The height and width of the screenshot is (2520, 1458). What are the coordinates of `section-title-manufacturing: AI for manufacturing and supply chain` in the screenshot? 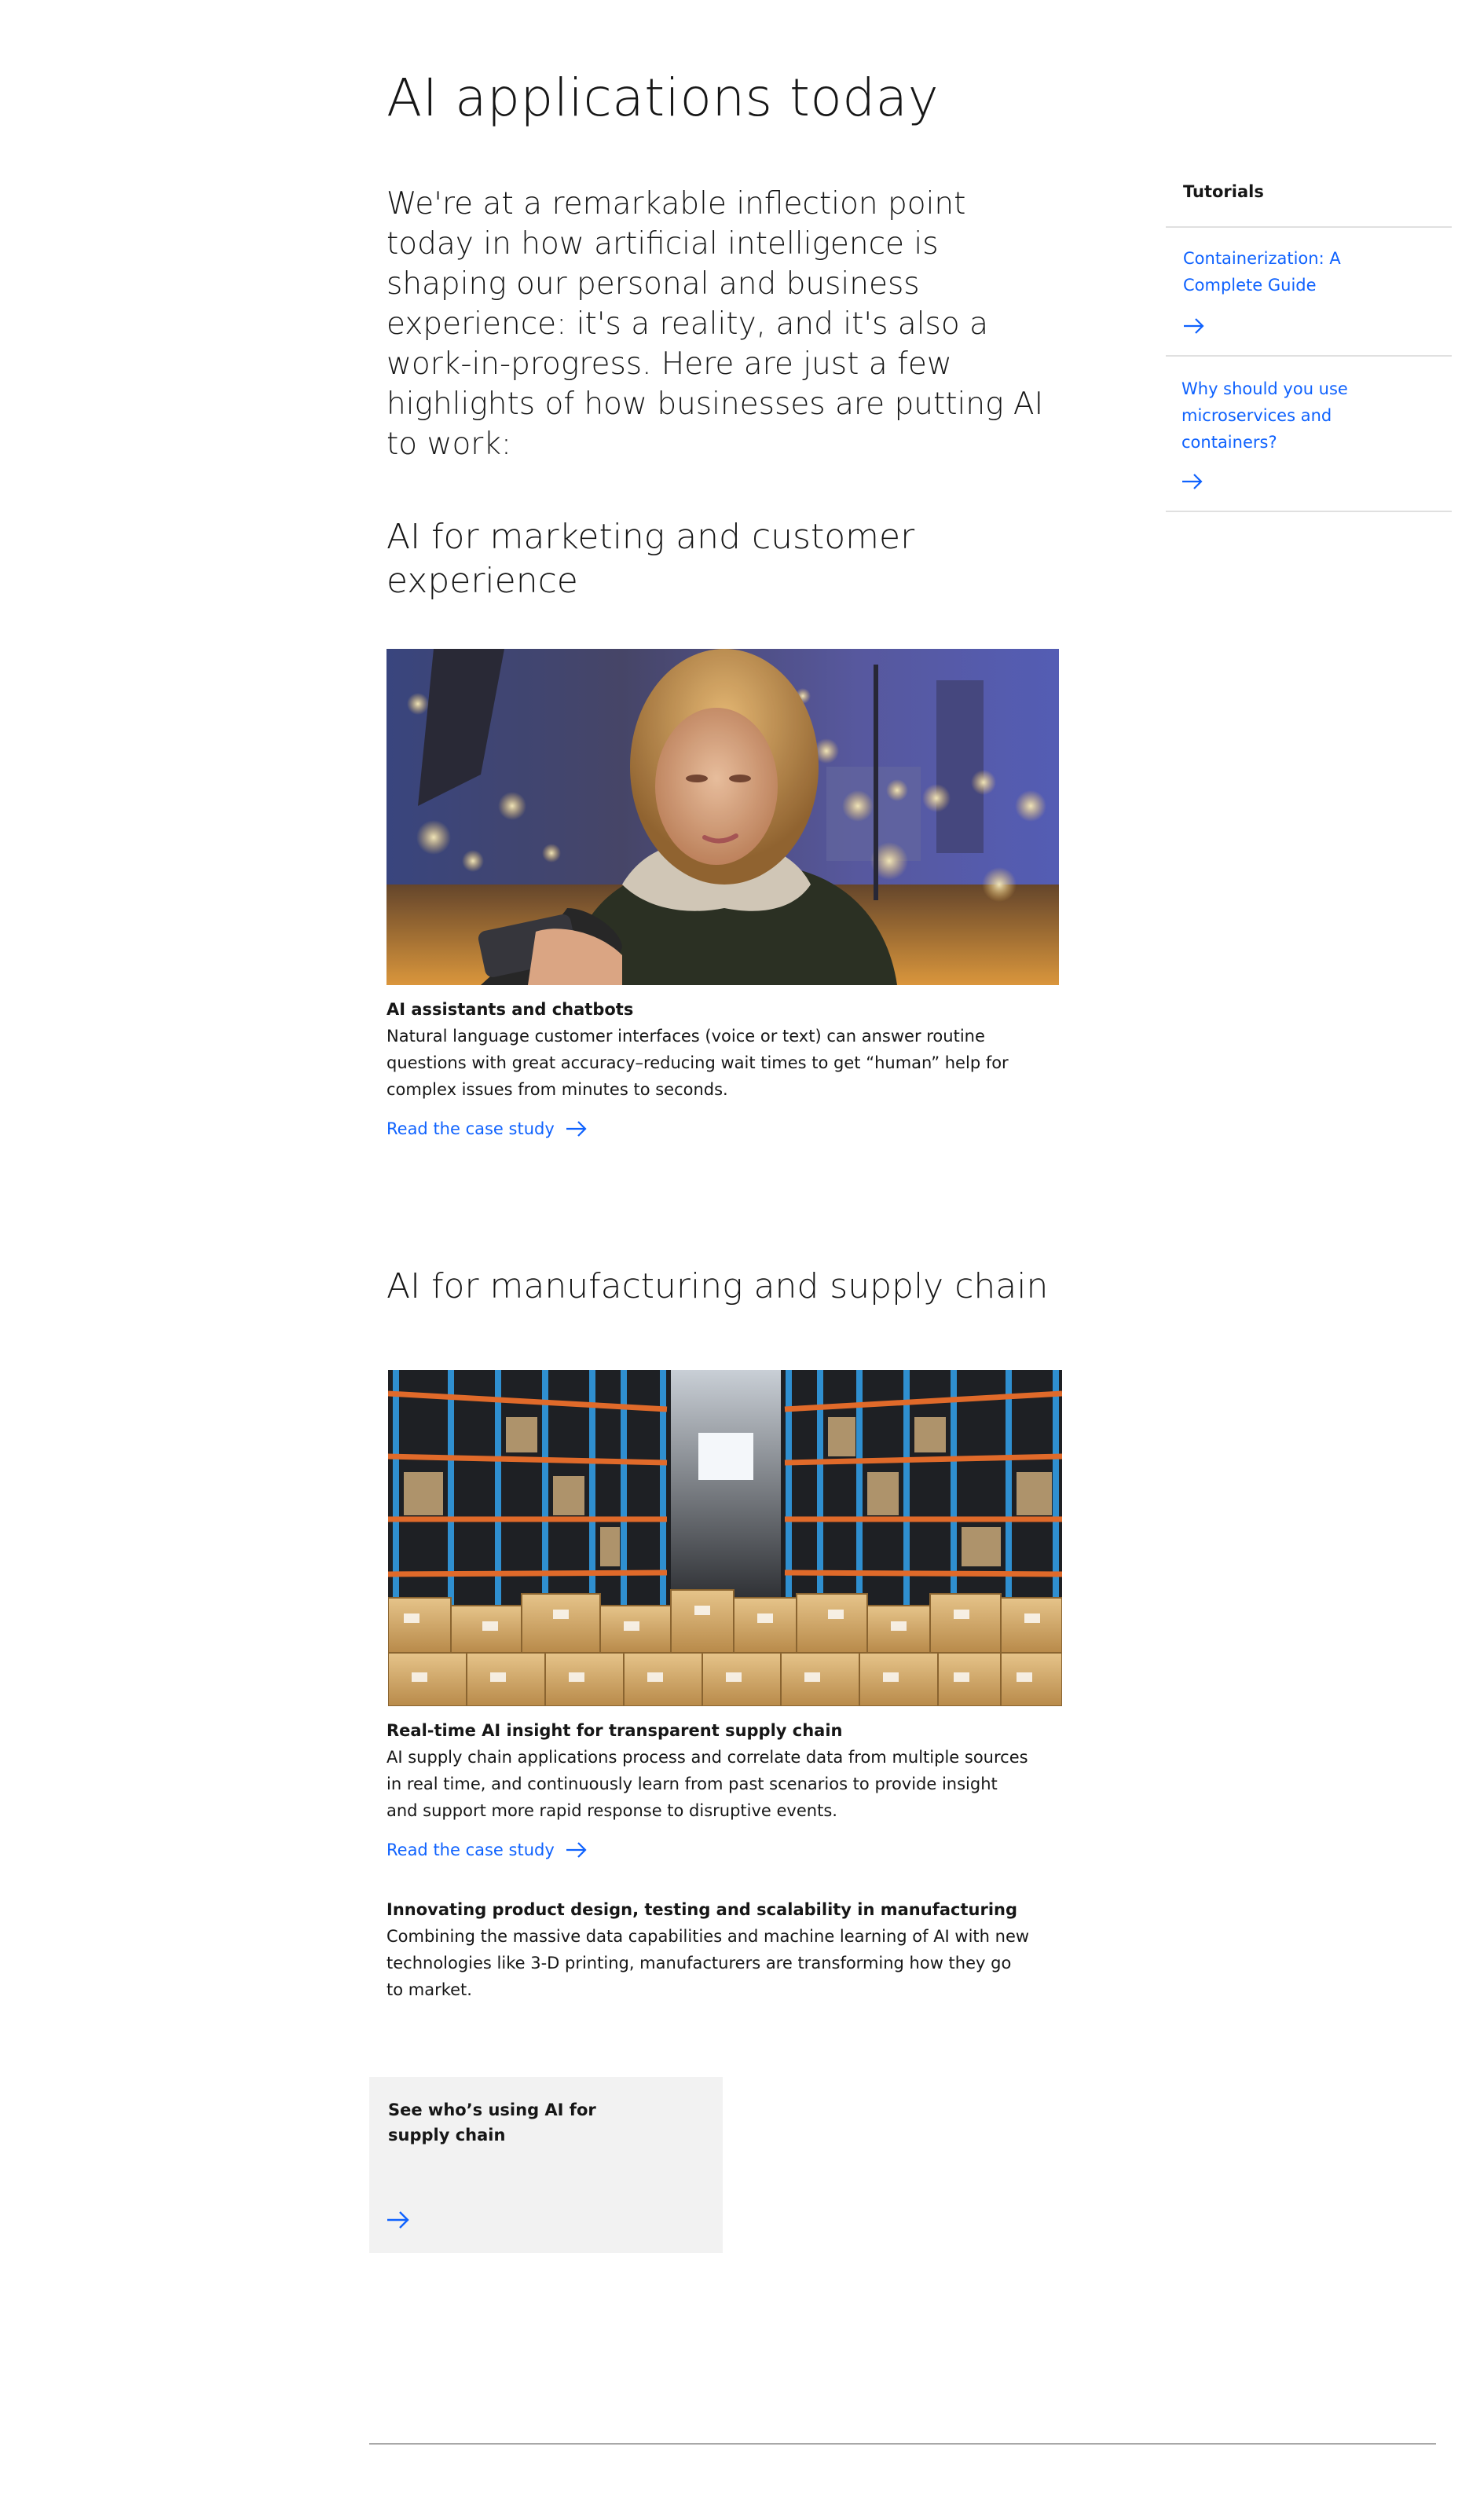 It's located at (717, 1286).